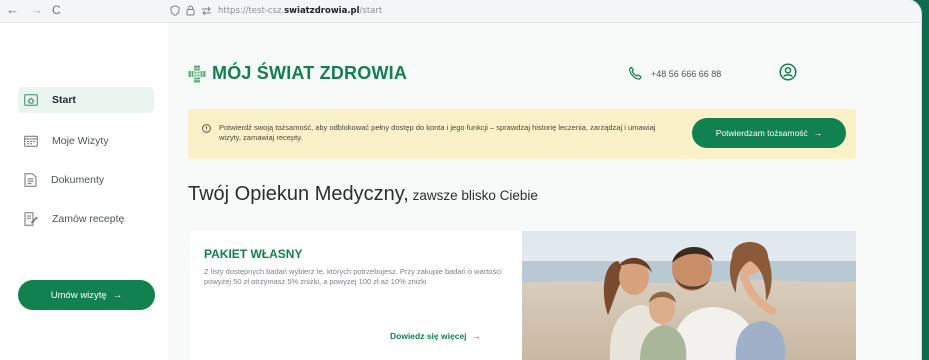  Describe the element at coordinates (78, 180) in the screenshot. I see `sidebar-item-label: Dokumenty` at that location.